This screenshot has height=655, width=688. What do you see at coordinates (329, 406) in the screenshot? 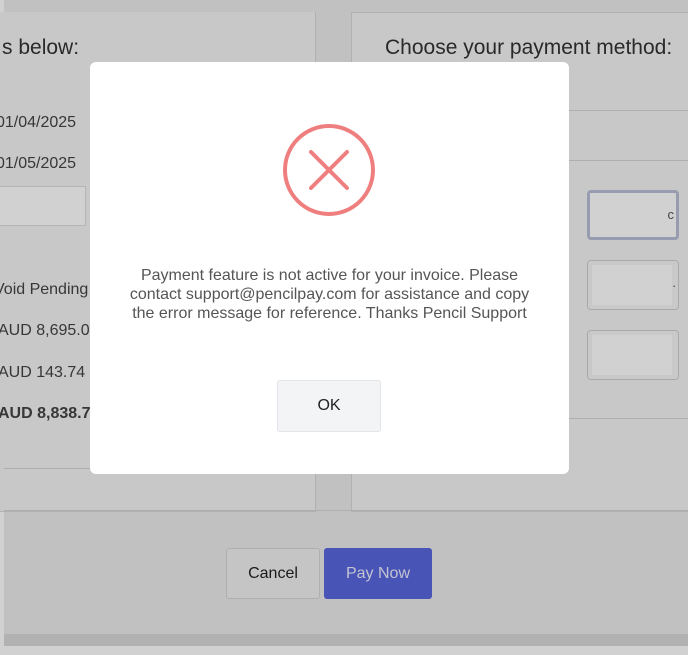
I see `ok-button: OK` at bounding box center [329, 406].